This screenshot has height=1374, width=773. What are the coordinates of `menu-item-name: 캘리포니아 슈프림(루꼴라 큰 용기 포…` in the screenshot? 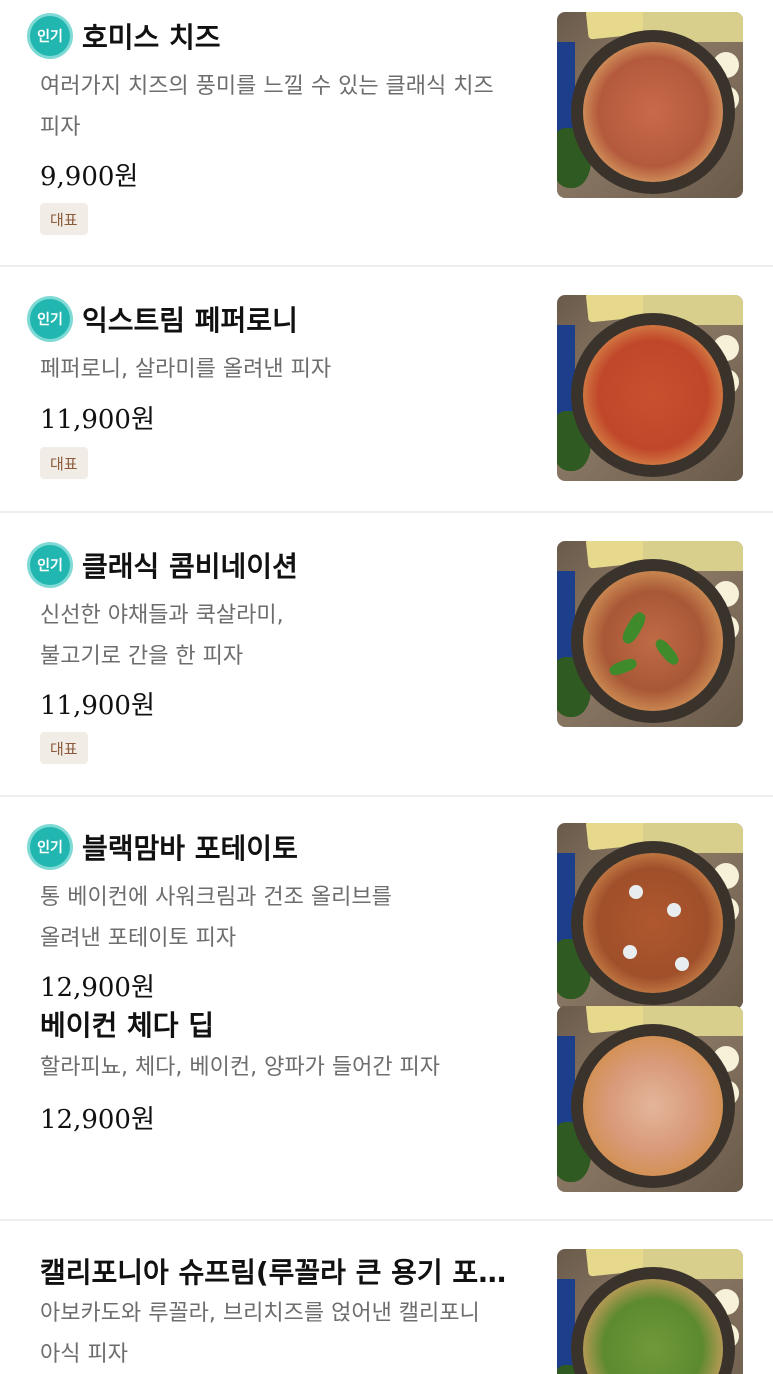 It's located at (273, 1272).